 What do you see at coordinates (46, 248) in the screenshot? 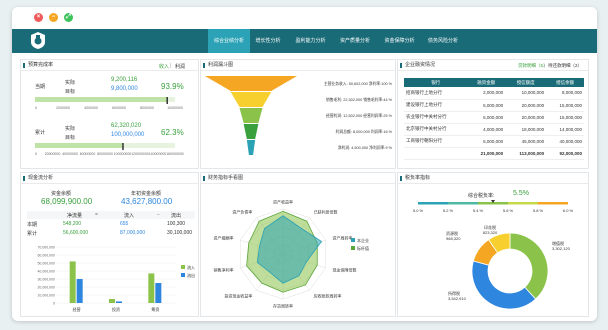
I see `y-tick-label: 70,000,000` at bounding box center [46, 248].